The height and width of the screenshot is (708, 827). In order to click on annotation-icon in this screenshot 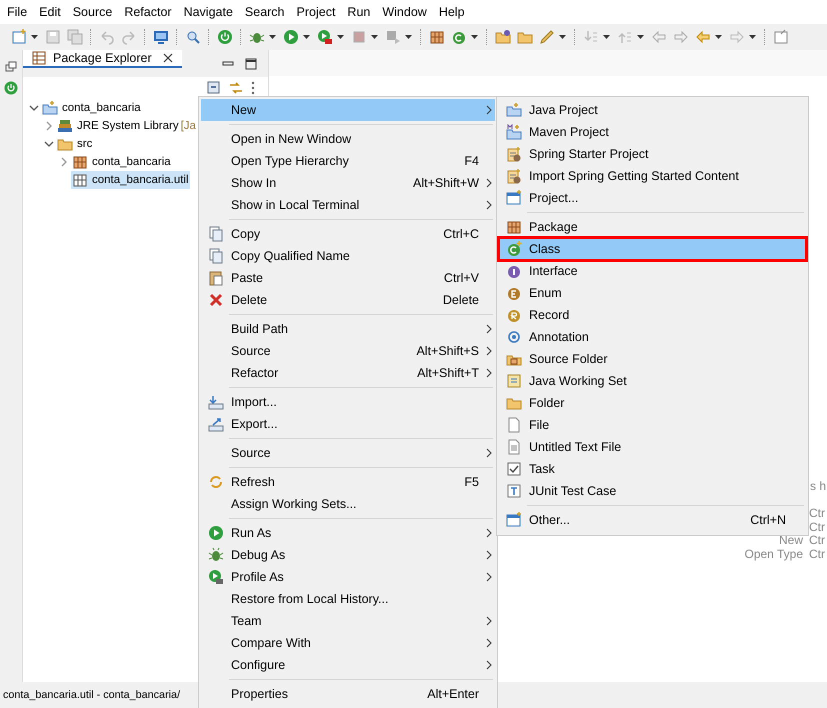, I will do `click(514, 337)`.